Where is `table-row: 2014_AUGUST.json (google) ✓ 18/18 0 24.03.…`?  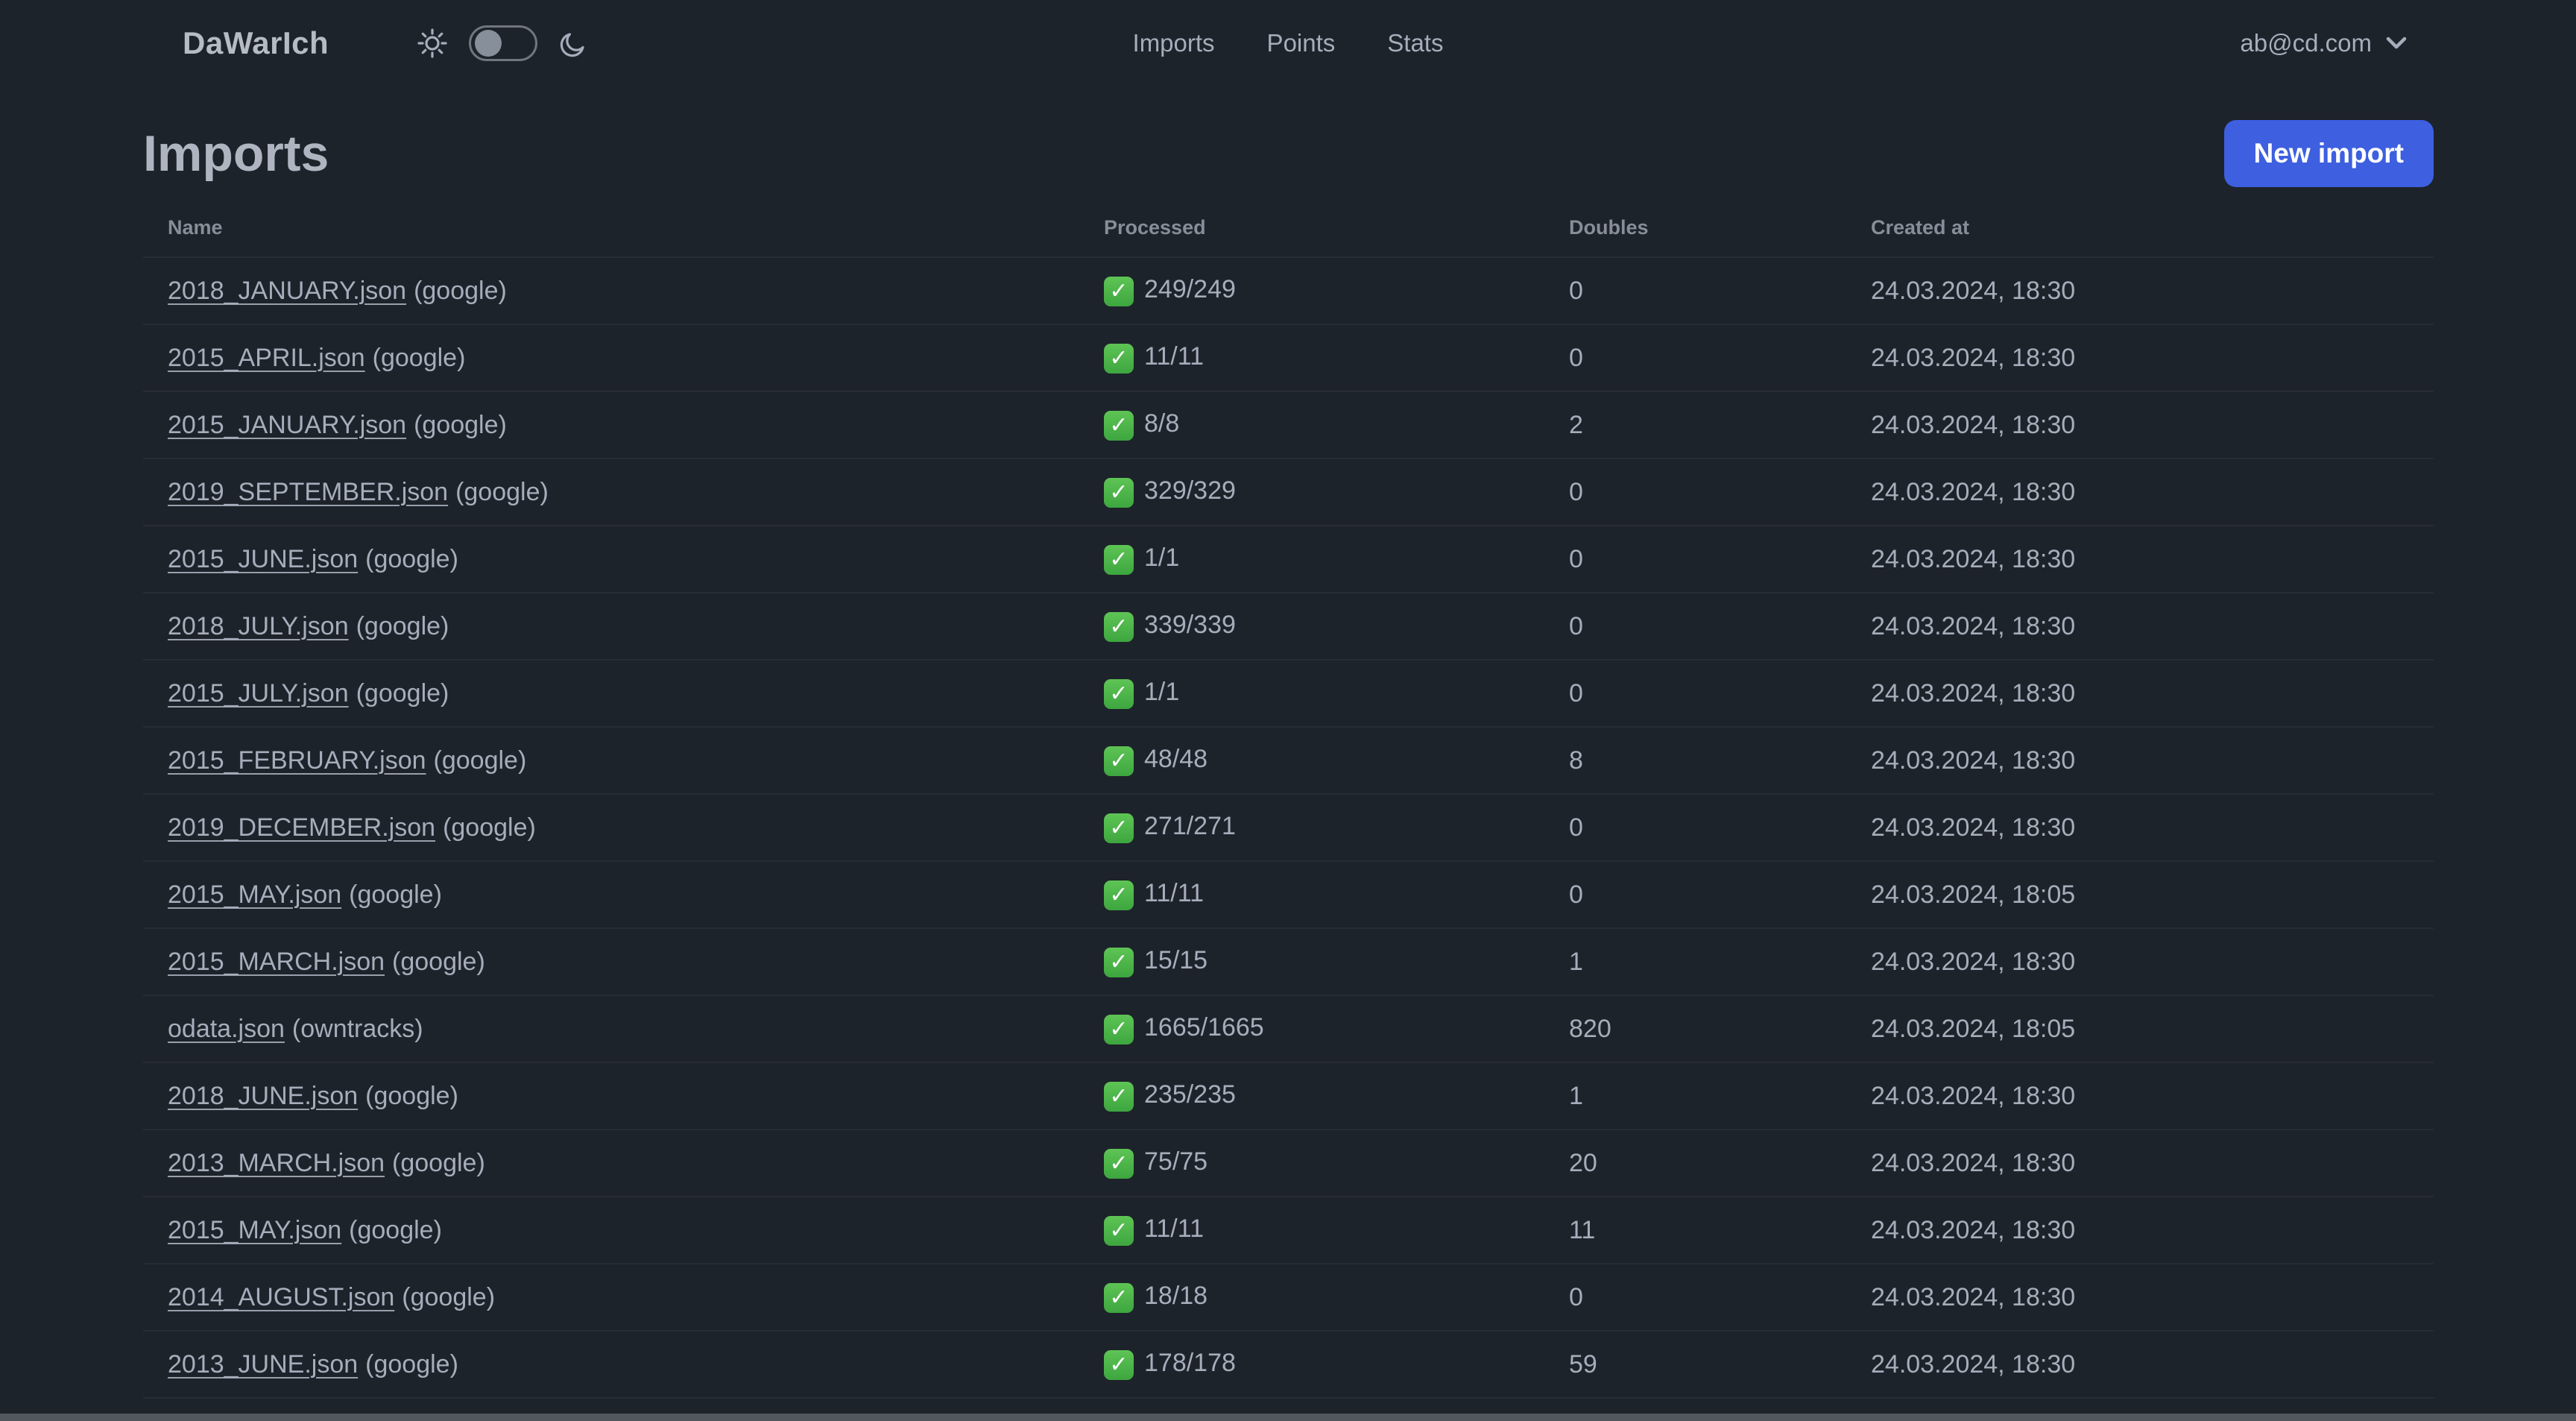 table-row: 2014_AUGUST.json (google) ✓ 18/18 0 24.03.… is located at coordinates (1288, 1297).